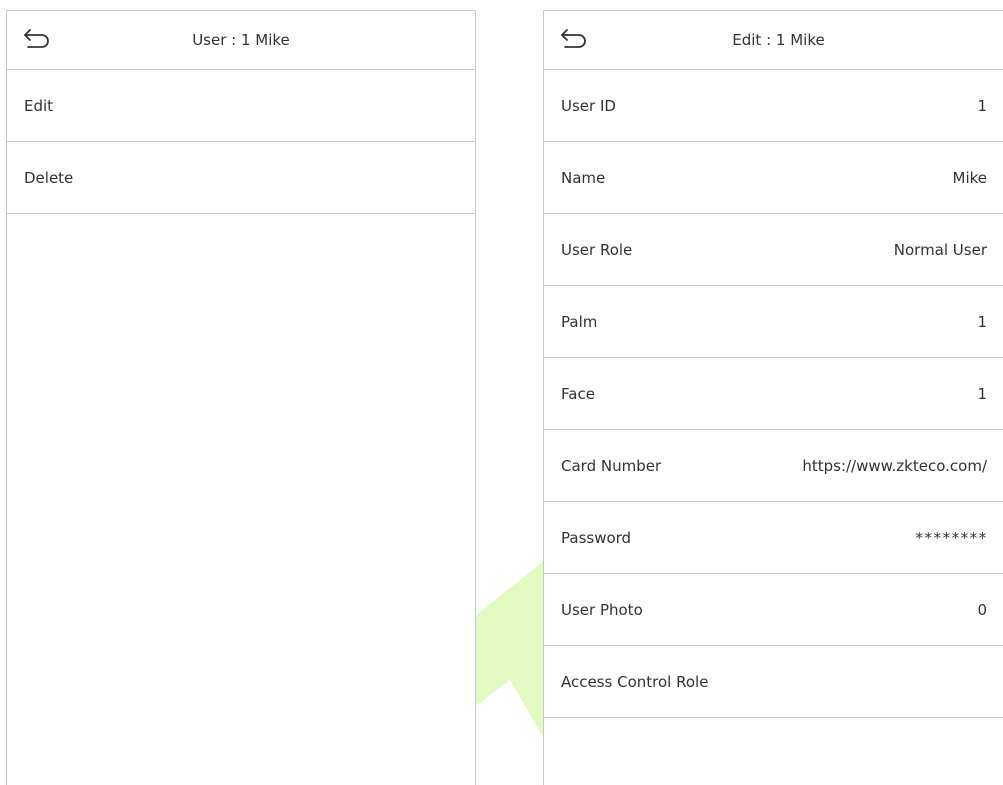 This screenshot has width=1003, height=785. Describe the element at coordinates (773, 394) in the screenshot. I see `field-face: Face 1` at that location.